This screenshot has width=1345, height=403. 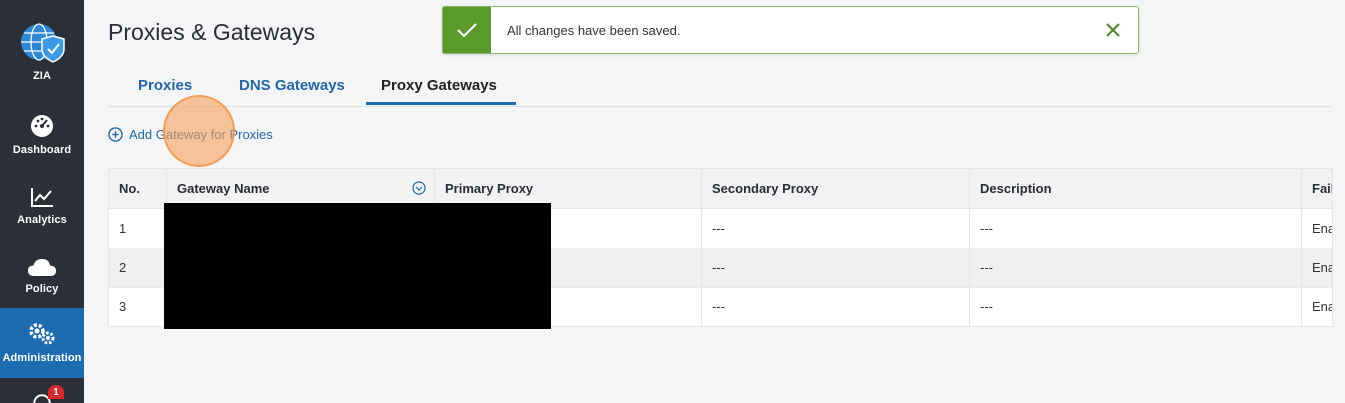 What do you see at coordinates (419, 188) in the screenshot?
I see `sort-chevron-icon` at bounding box center [419, 188].